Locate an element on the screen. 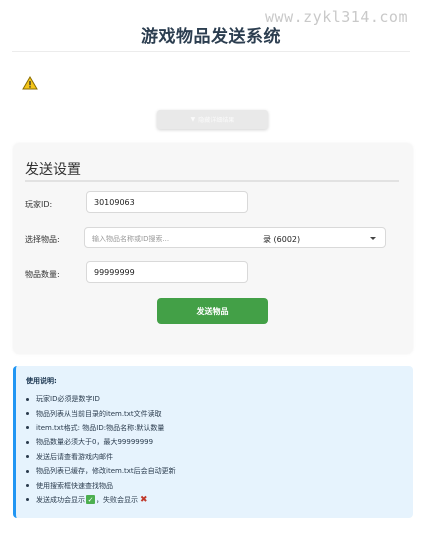 The image size is (422, 540). item-select: 输入物品名称或ID搜索... 录 (6002) is located at coordinates (235, 237).